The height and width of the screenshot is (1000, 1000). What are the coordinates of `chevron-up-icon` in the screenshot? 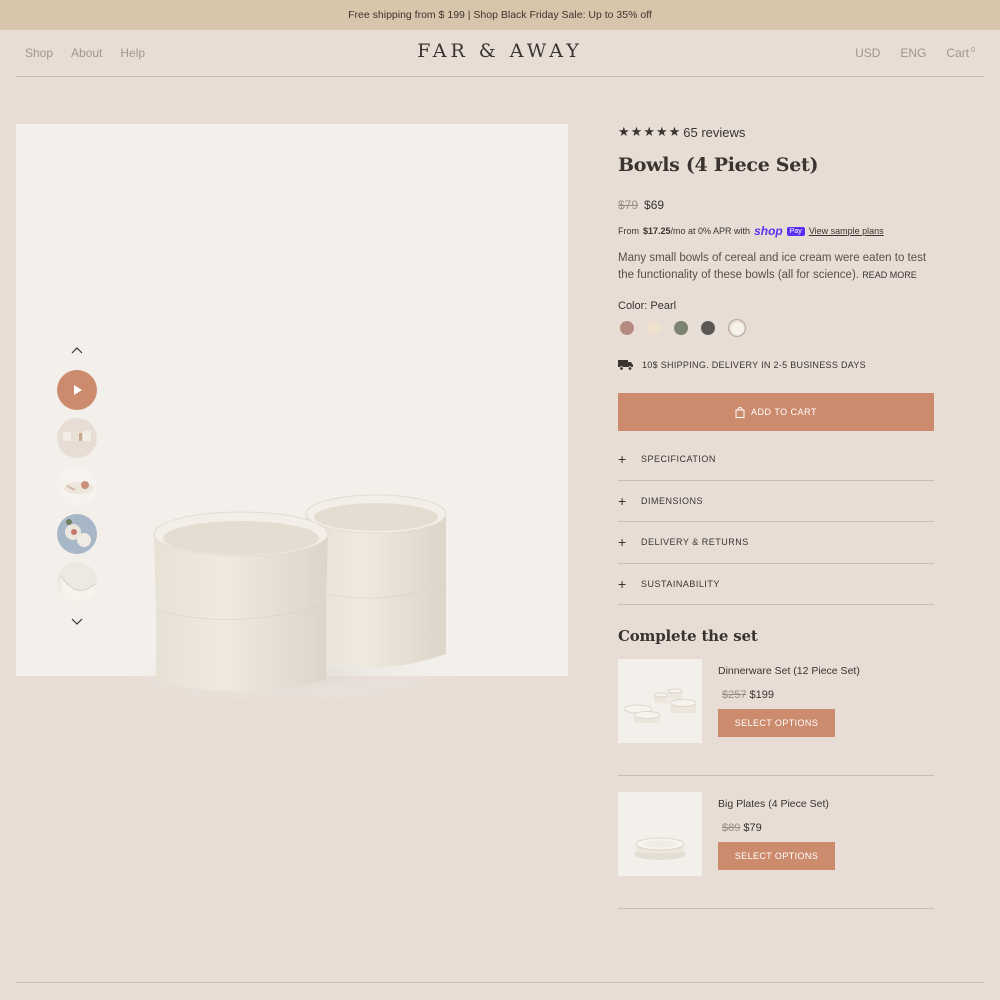 It's located at (77, 351).